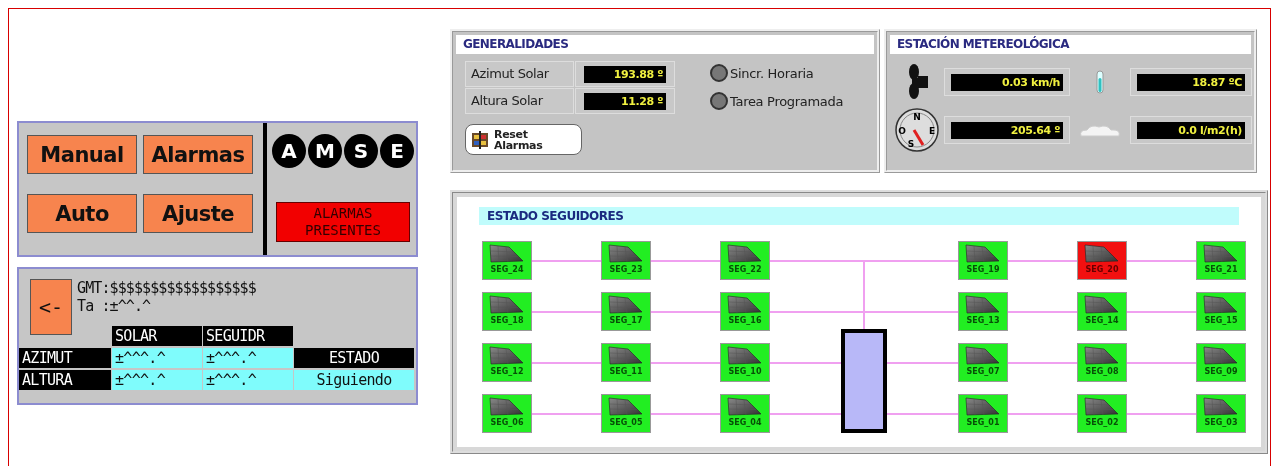 Image resolution: width=1279 pixels, height=466 pixels. I want to click on alarm-panel-icon, so click(480, 139).